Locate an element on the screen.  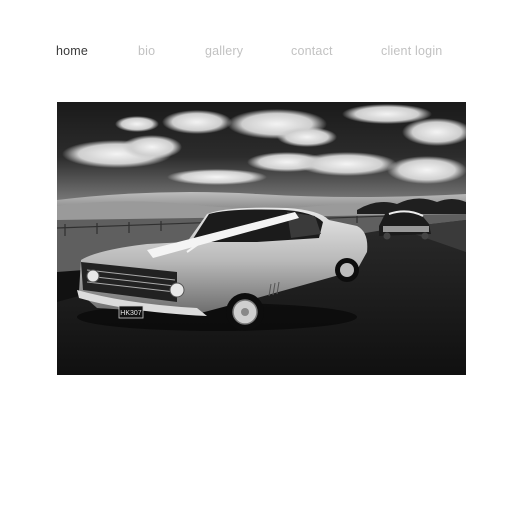
nav-link-gallery: gallery is located at coordinates (224, 51).